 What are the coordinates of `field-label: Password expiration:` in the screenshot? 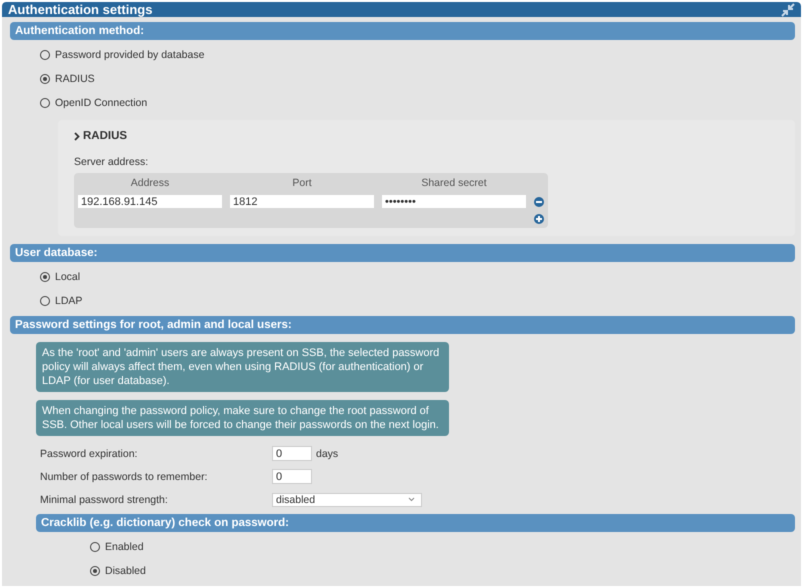 It's located at (89, 454).